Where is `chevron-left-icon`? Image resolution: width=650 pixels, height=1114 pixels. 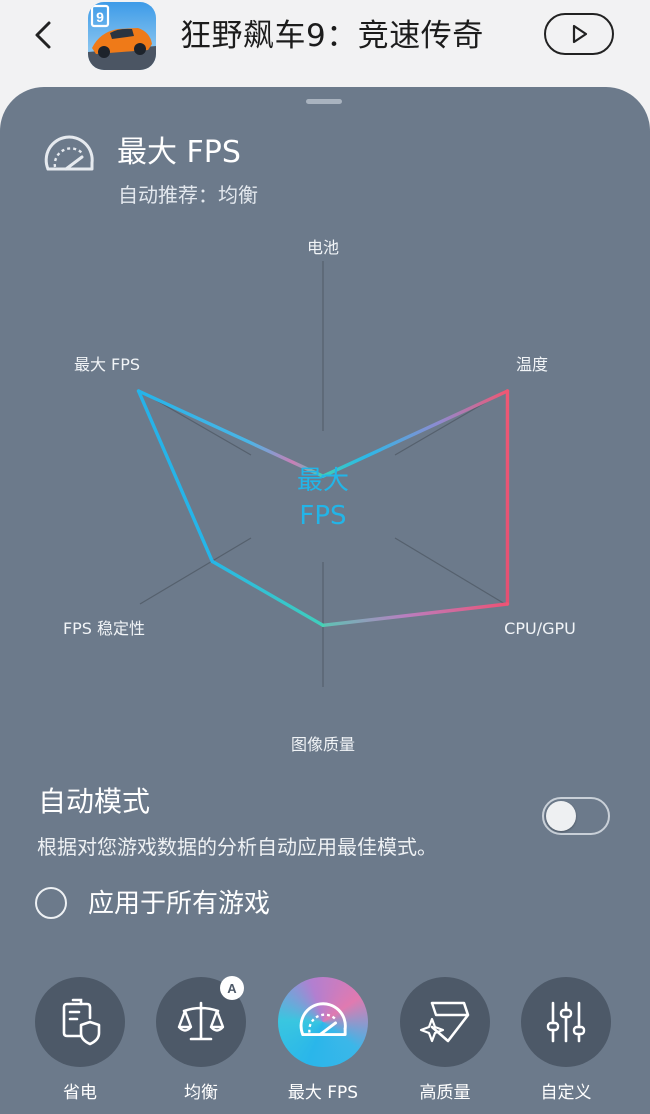 chevron-left-icon is located at coordinates (43, 35).